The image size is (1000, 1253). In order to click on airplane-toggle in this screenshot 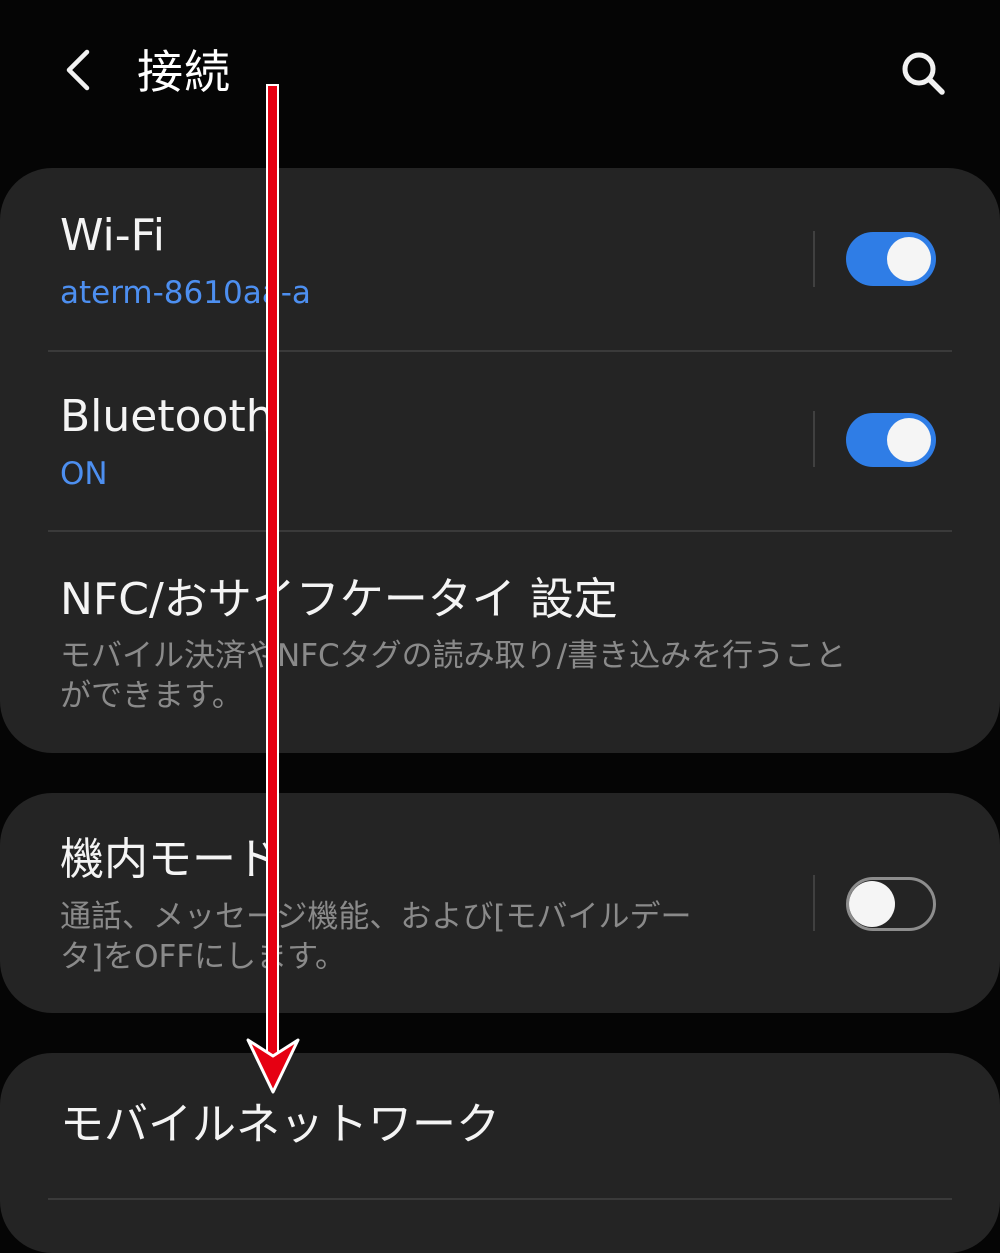, I will do `click(891, 904)`.